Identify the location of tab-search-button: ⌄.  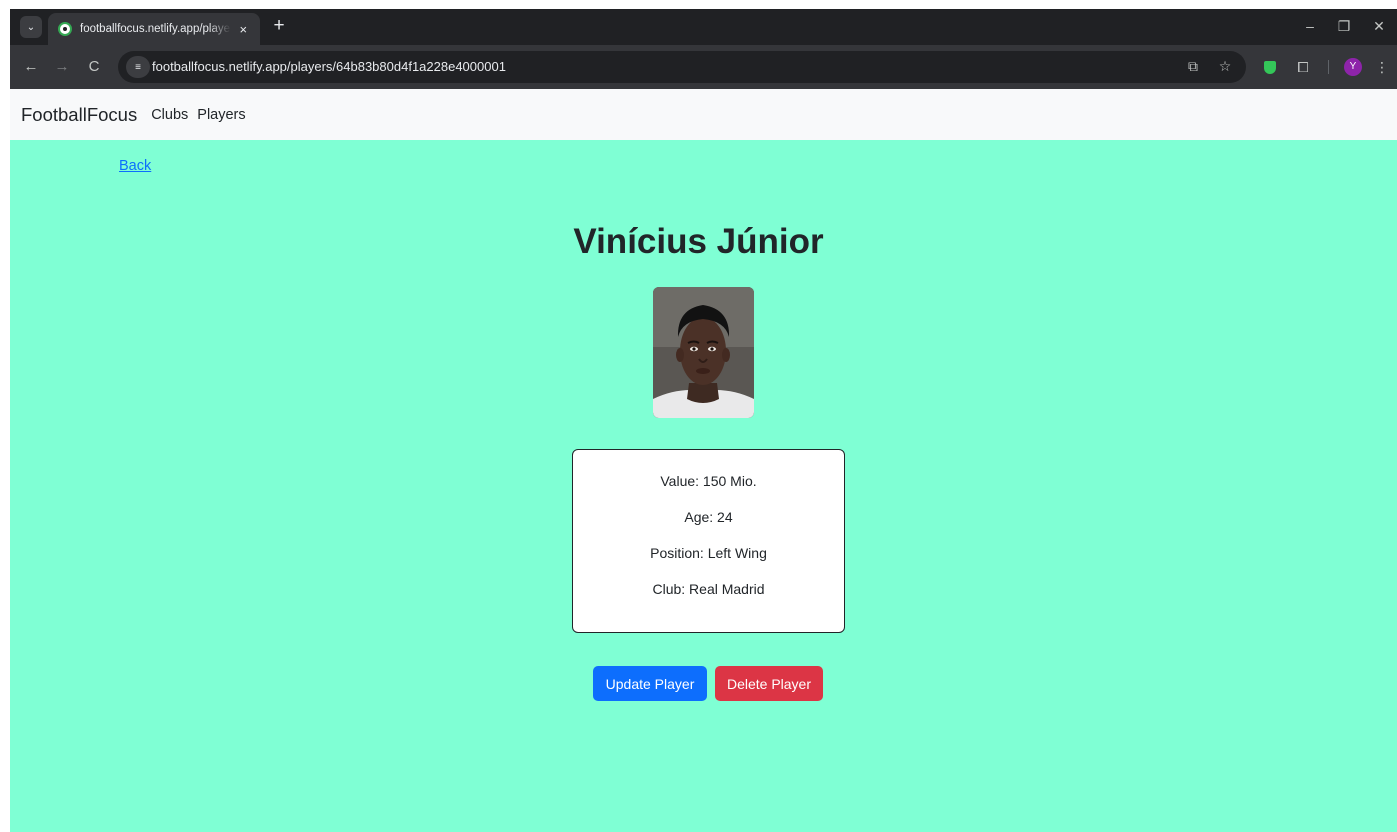
(31, 27).